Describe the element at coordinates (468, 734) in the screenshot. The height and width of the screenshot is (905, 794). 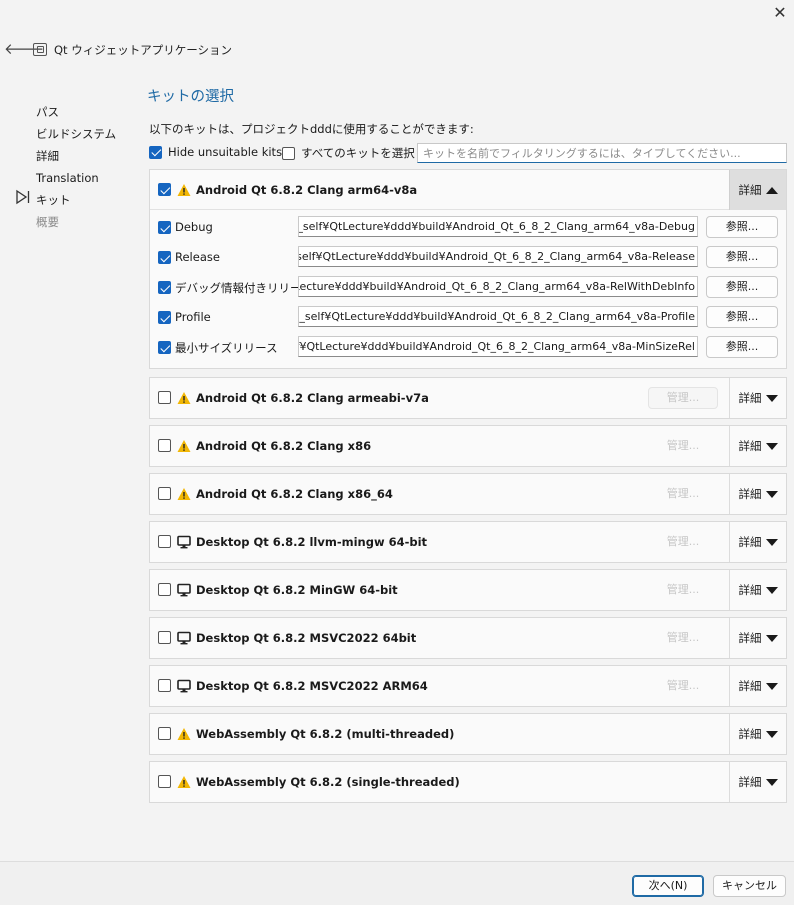
I see `kit-header: WebAssembly Qt 6.8.2 (multi-threaded) 詳細` at that location.